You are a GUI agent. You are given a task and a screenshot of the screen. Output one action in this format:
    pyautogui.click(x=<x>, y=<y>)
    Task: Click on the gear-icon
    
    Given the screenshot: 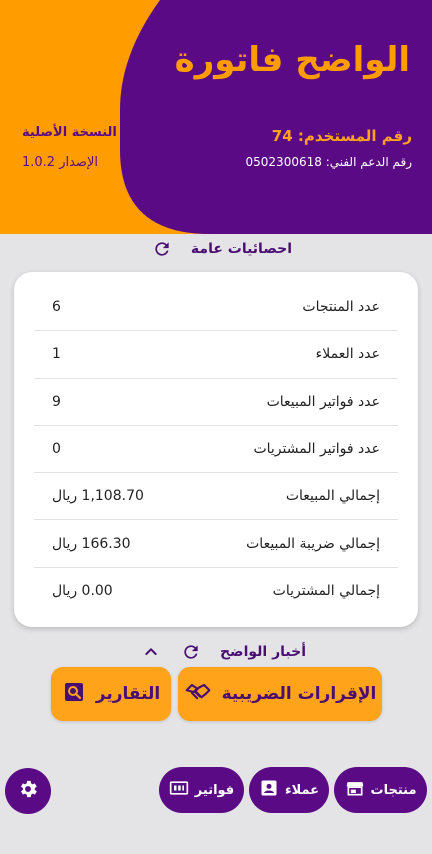 What is the action you would take?
    pyautogui.click(x=28, y=791)
    